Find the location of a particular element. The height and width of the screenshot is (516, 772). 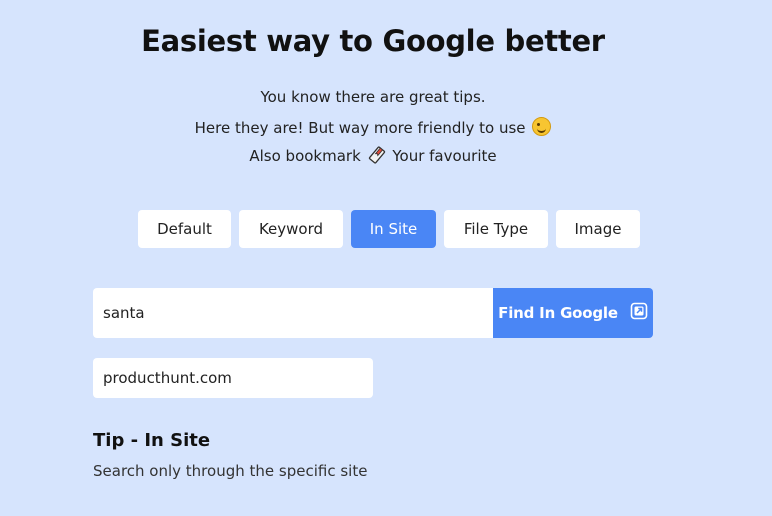

tab-keyword: Keyword is located at coordinates (291, 229).